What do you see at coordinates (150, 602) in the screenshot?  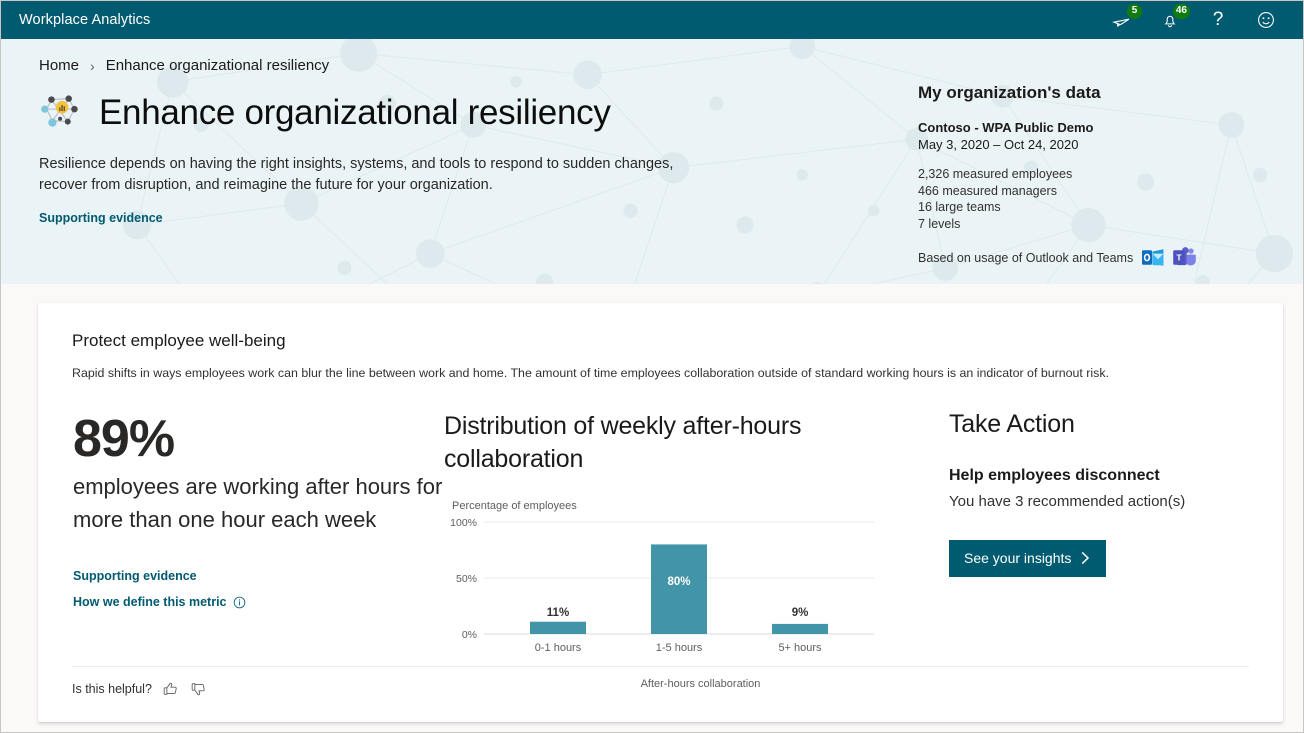 I see `how-we-define-metric-label: How we define this metric` at bounding box center [150, 602].